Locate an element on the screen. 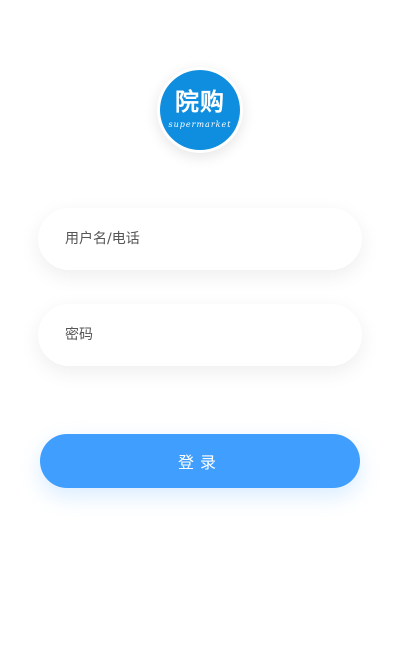 This screenshot has height=660, width=400. username-field-container is located at coordinates (200, 239).